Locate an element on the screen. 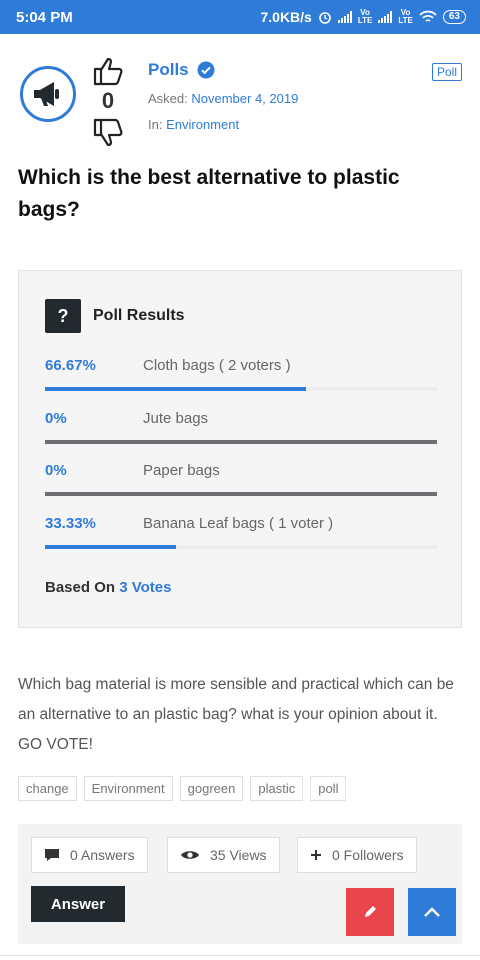 The height and width of the screenshot is (960, 480). thumbs-up-icon is located at coordinates (108, 71).